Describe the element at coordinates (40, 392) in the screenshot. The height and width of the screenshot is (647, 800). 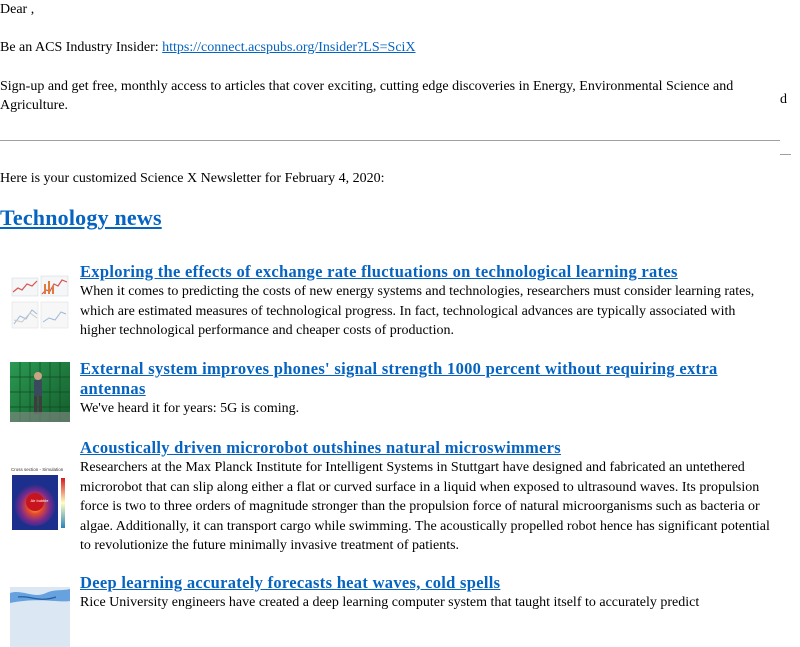
I see `person-lab-thumbnail-icon` at that location.